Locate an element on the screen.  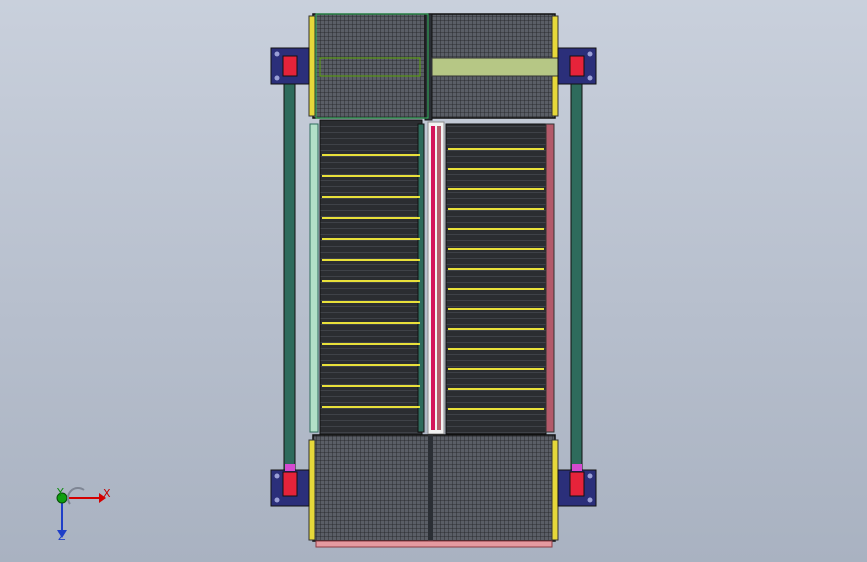
top-drive-section is located at coordinates (436, 67).